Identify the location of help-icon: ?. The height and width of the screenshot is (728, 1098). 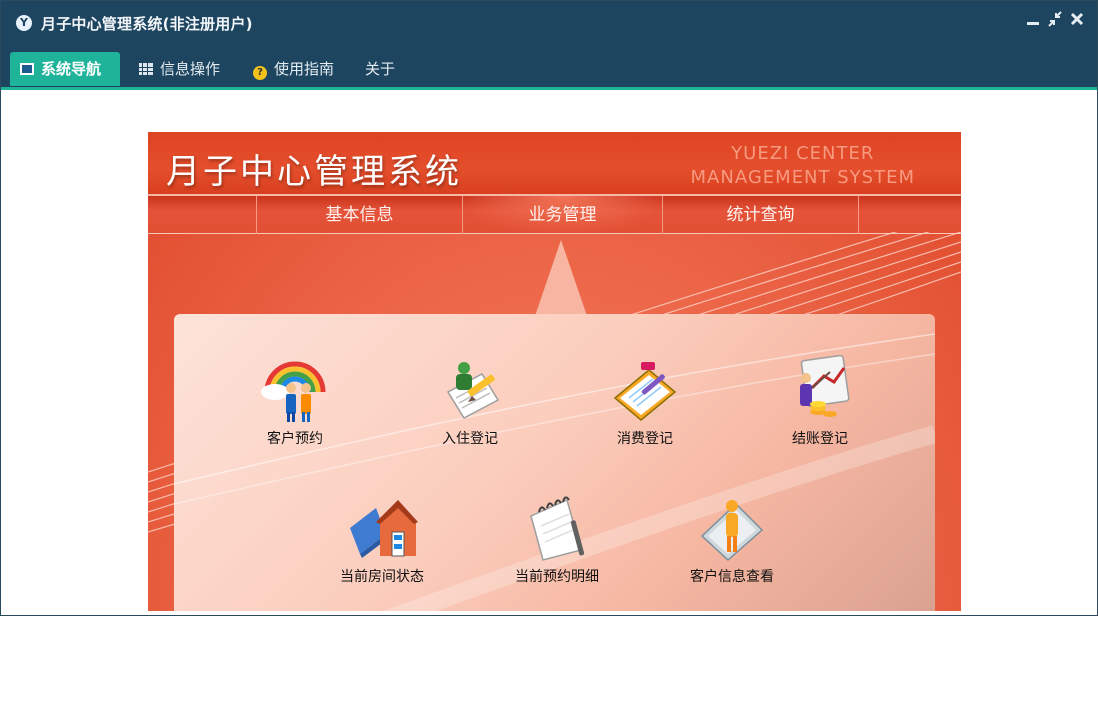
(260, 73).